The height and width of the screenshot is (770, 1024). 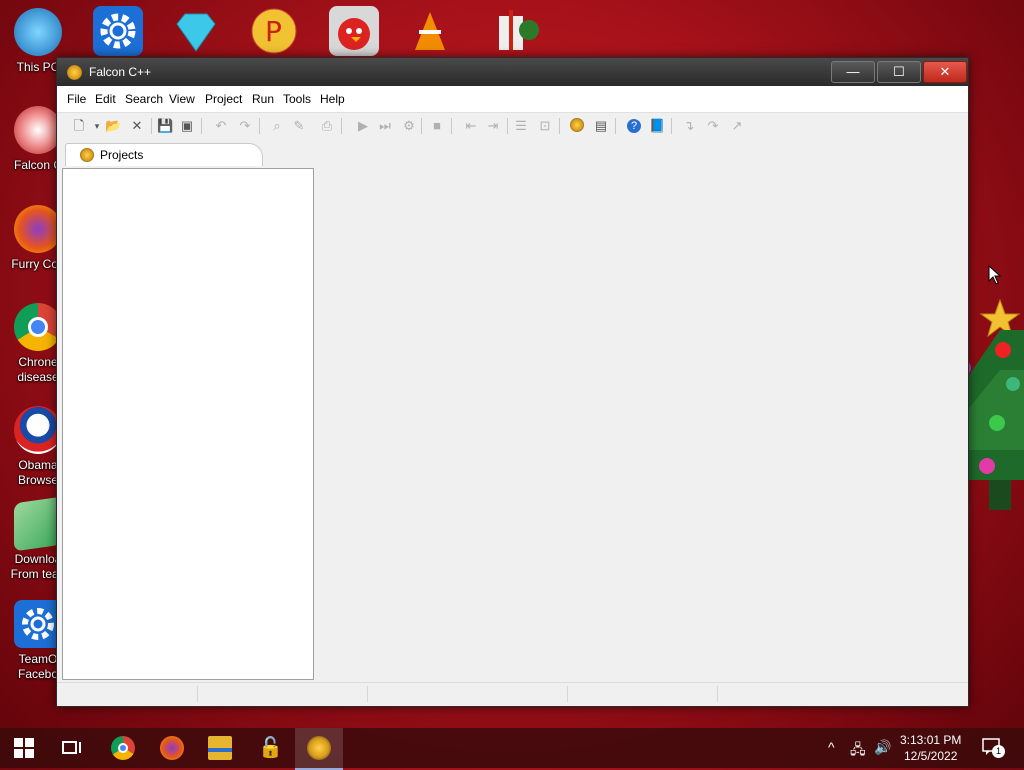 What do you see at coordinates (87, 155) in the screenshot?
I see `falcon-icon` at bounding box center [87, 155].